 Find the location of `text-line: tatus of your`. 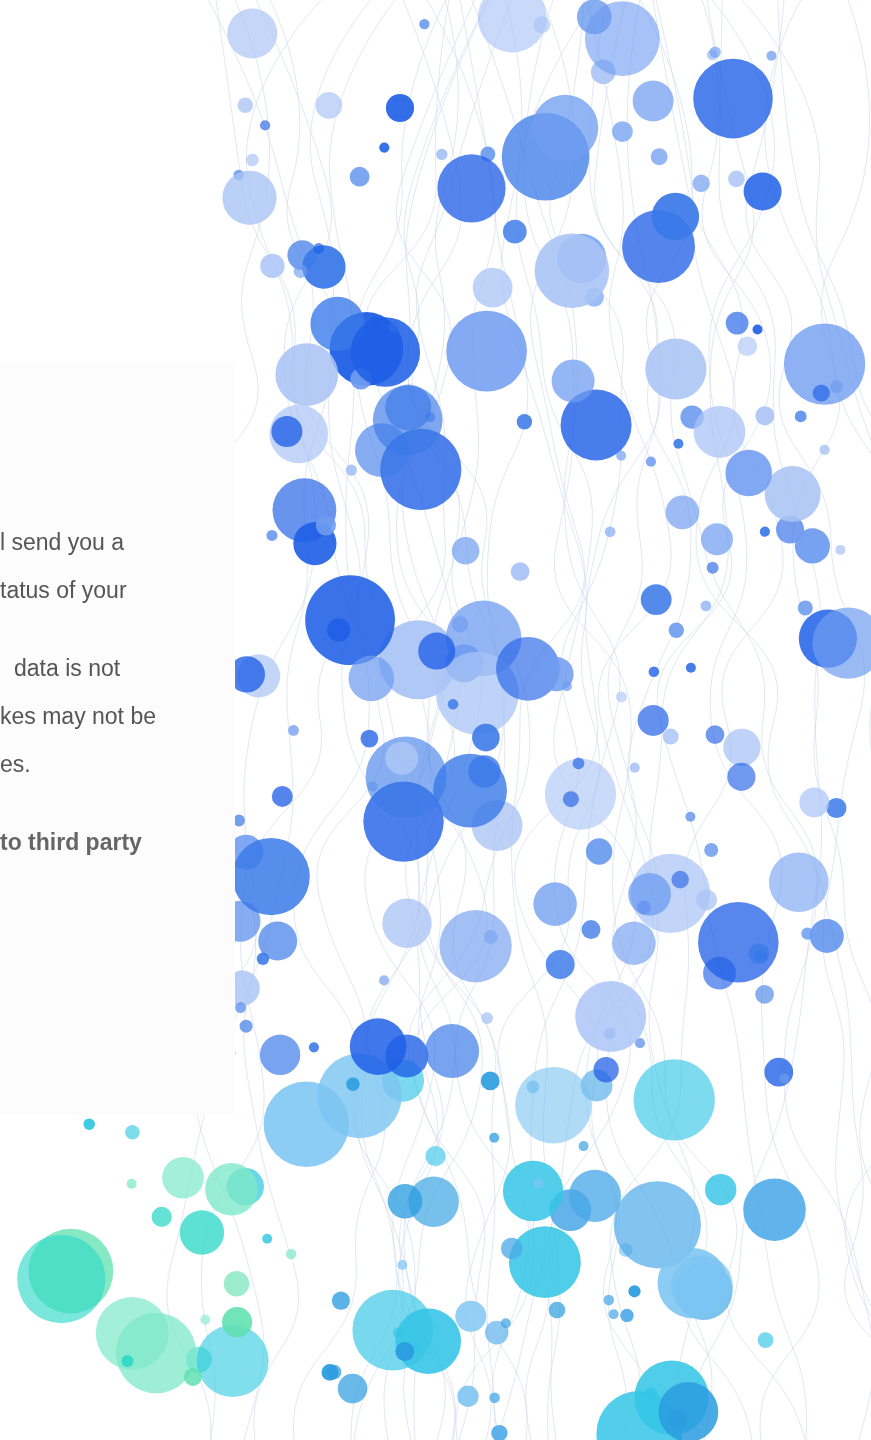

text-line: tatus of your is located at coordinates (64, 590).